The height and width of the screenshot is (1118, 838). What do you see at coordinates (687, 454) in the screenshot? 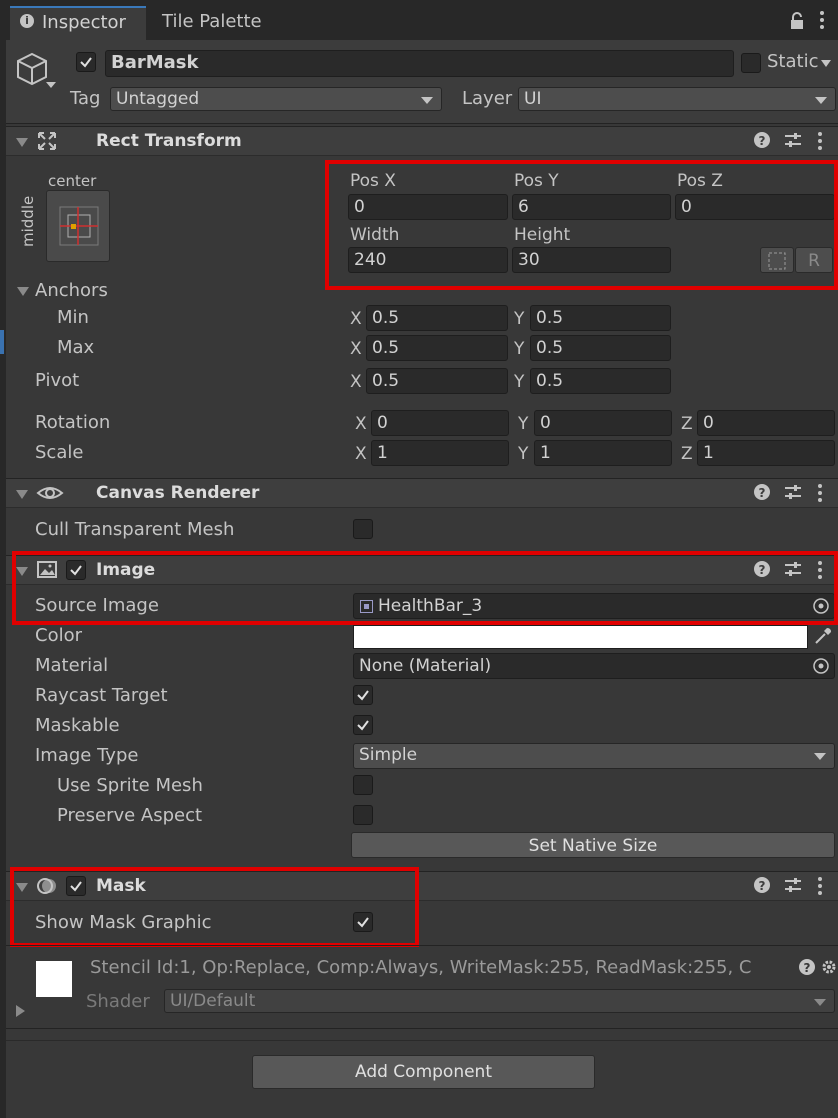
I see `scale-z-axis: Z` at bounding box center [687, 454].